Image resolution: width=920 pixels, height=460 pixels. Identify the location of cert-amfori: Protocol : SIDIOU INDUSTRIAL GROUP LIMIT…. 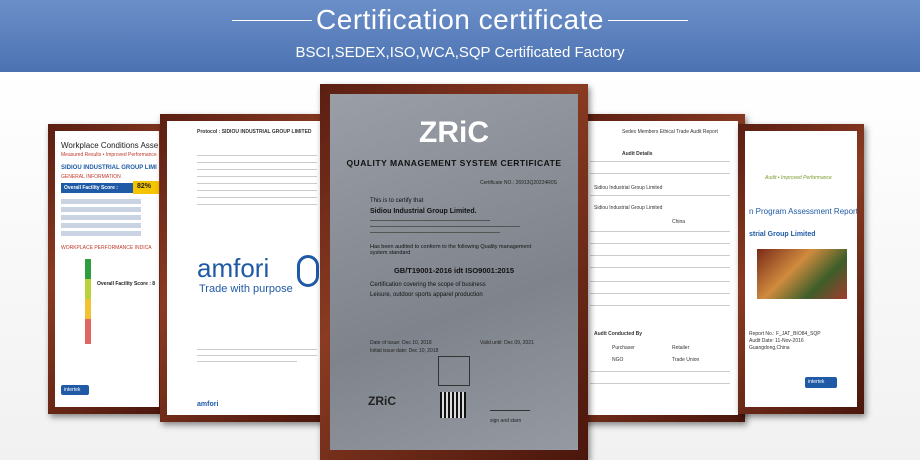
(245, 268).